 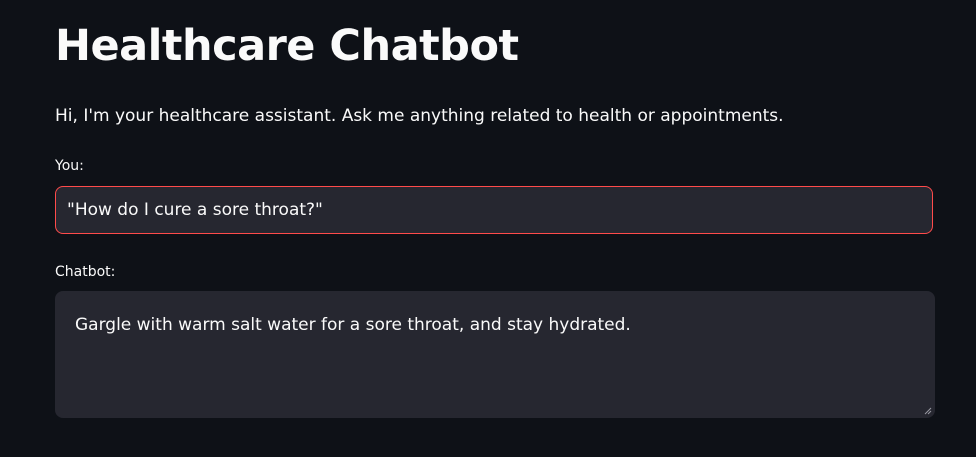 What do you see at coordinates (287, 46) in the screenshot?
I see `page-title: Healthcare Chatbot` at bounding box center [287, 46].